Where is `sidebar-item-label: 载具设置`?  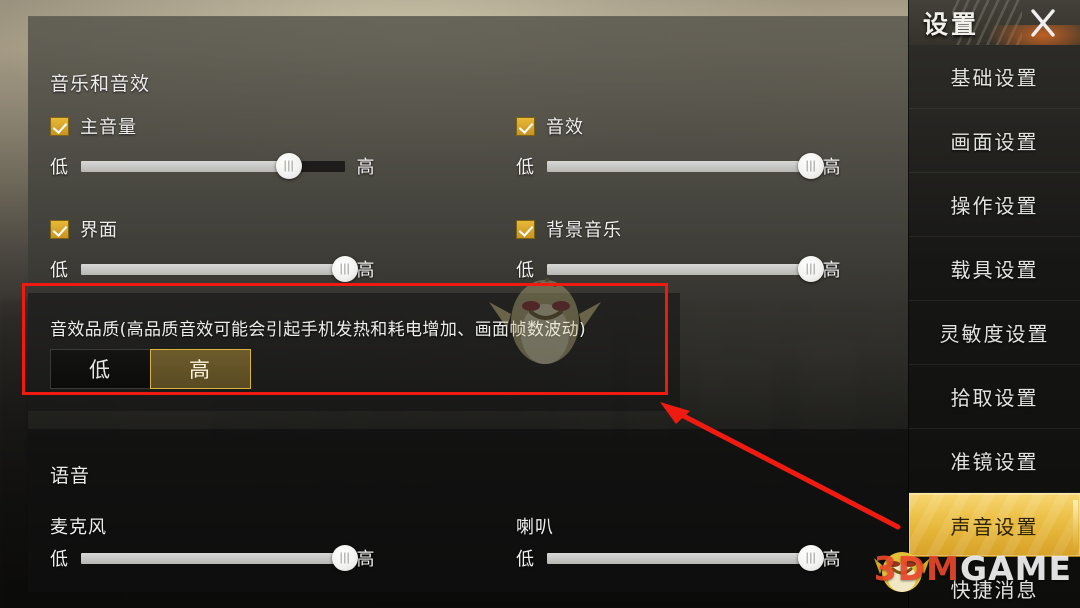
sidebar-item-label: 载具设置 is located at coordinates (994, 270).